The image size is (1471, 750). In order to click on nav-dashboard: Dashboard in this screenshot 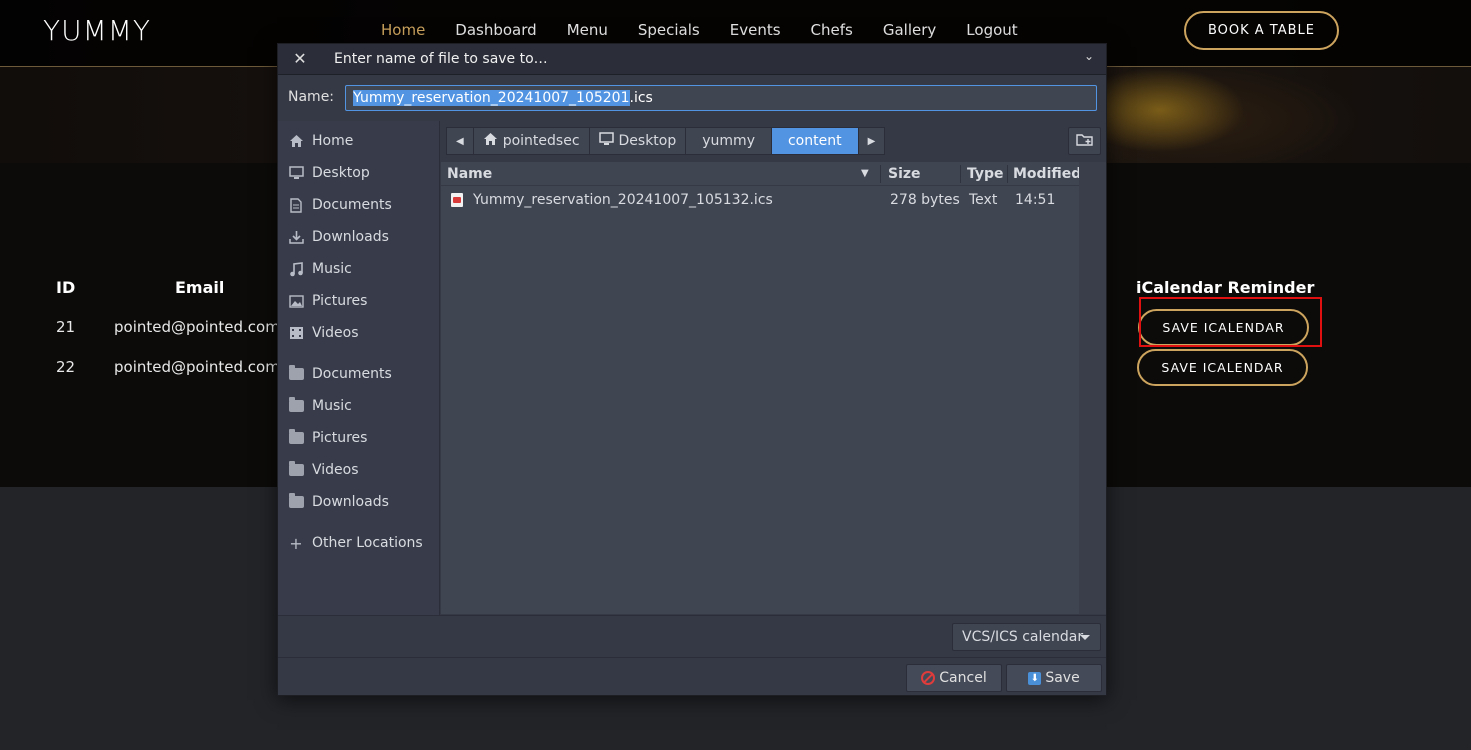, I will do `click(495, 30)`.